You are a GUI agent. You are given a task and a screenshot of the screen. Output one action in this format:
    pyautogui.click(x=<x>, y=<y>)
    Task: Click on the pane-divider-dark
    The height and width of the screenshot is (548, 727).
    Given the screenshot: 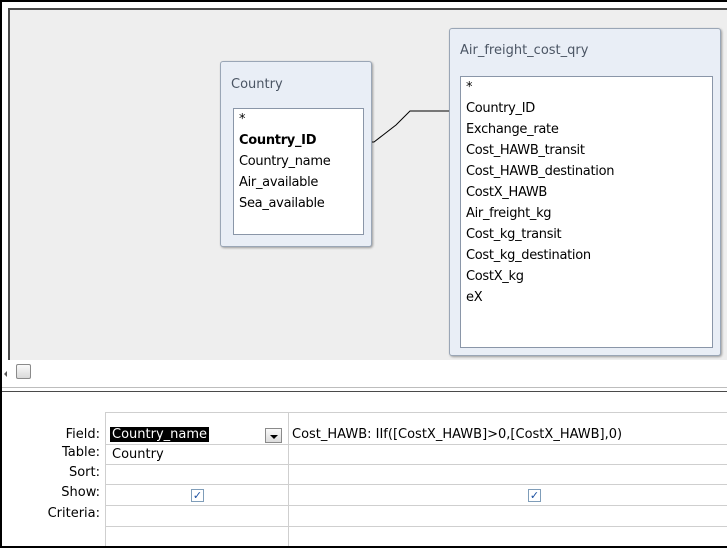 What is the action you would take?
    pyautogui.click(x=364, y=391)
    